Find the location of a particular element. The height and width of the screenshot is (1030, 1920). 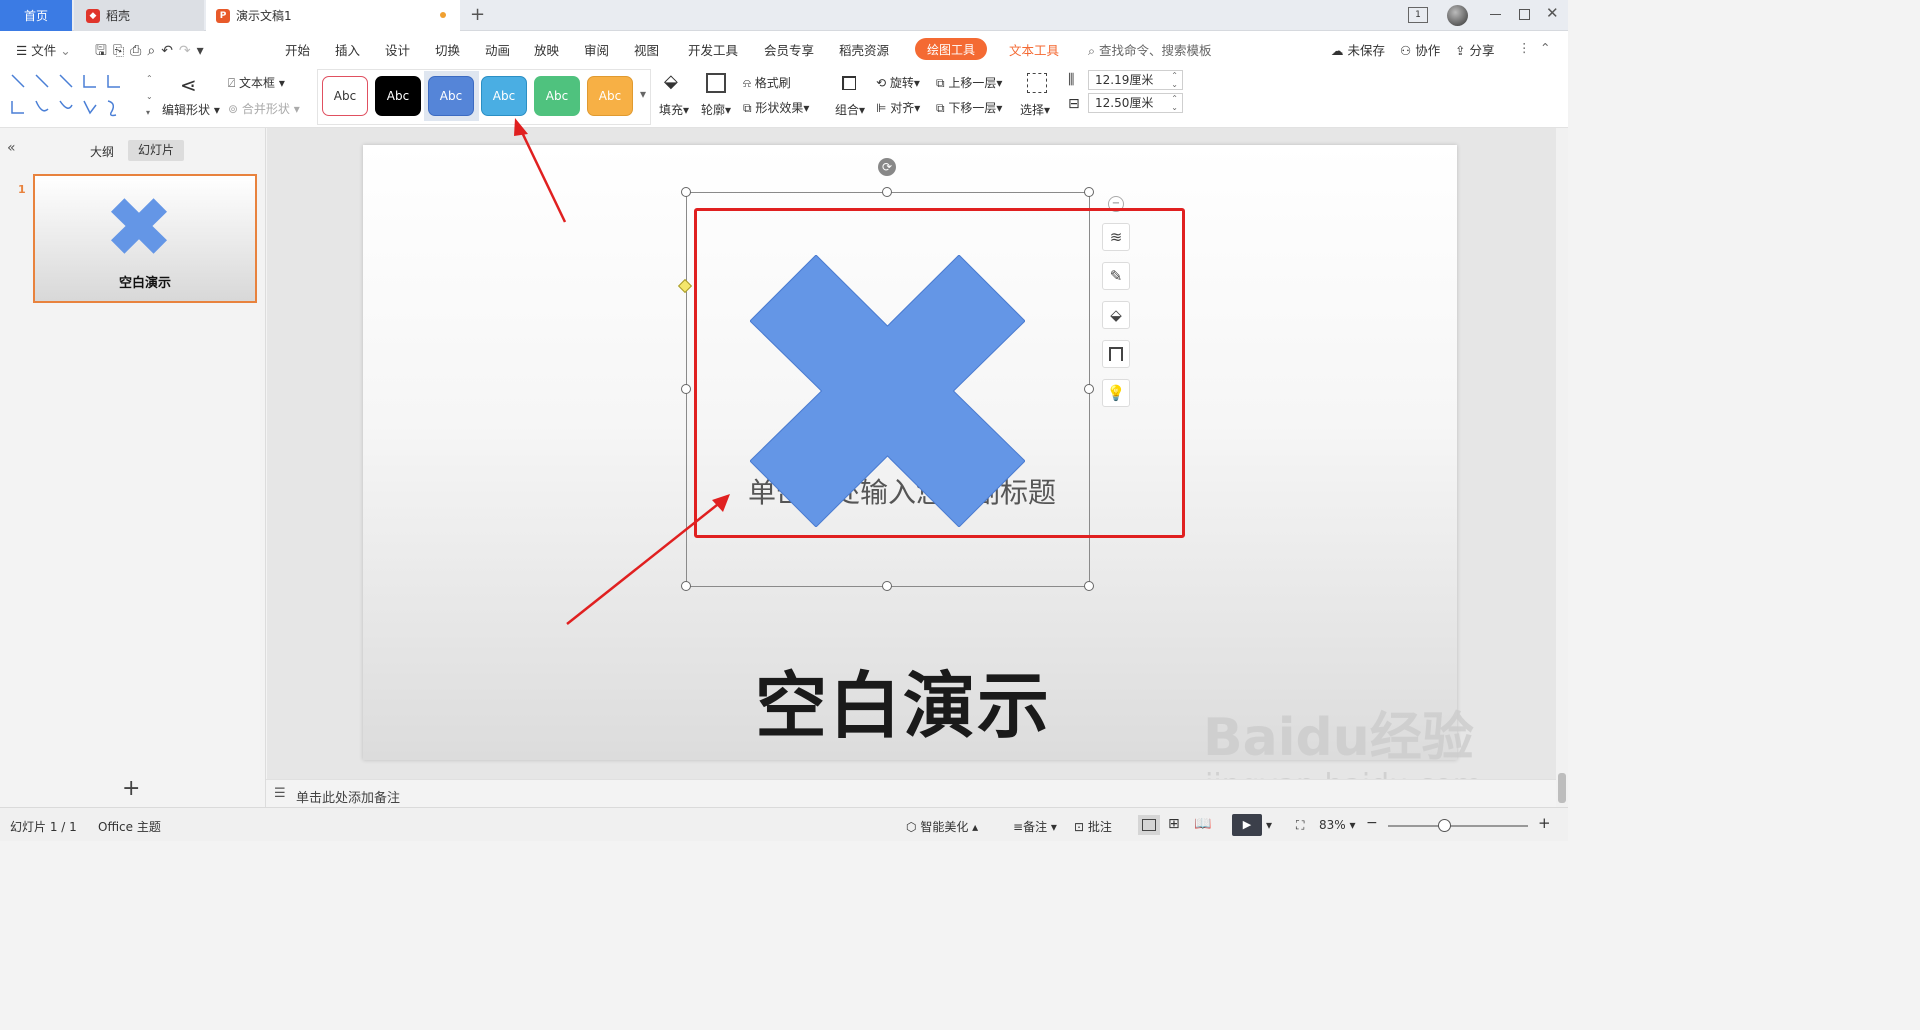

slide-title: 空白演示 is located at coordinates (903, 699).